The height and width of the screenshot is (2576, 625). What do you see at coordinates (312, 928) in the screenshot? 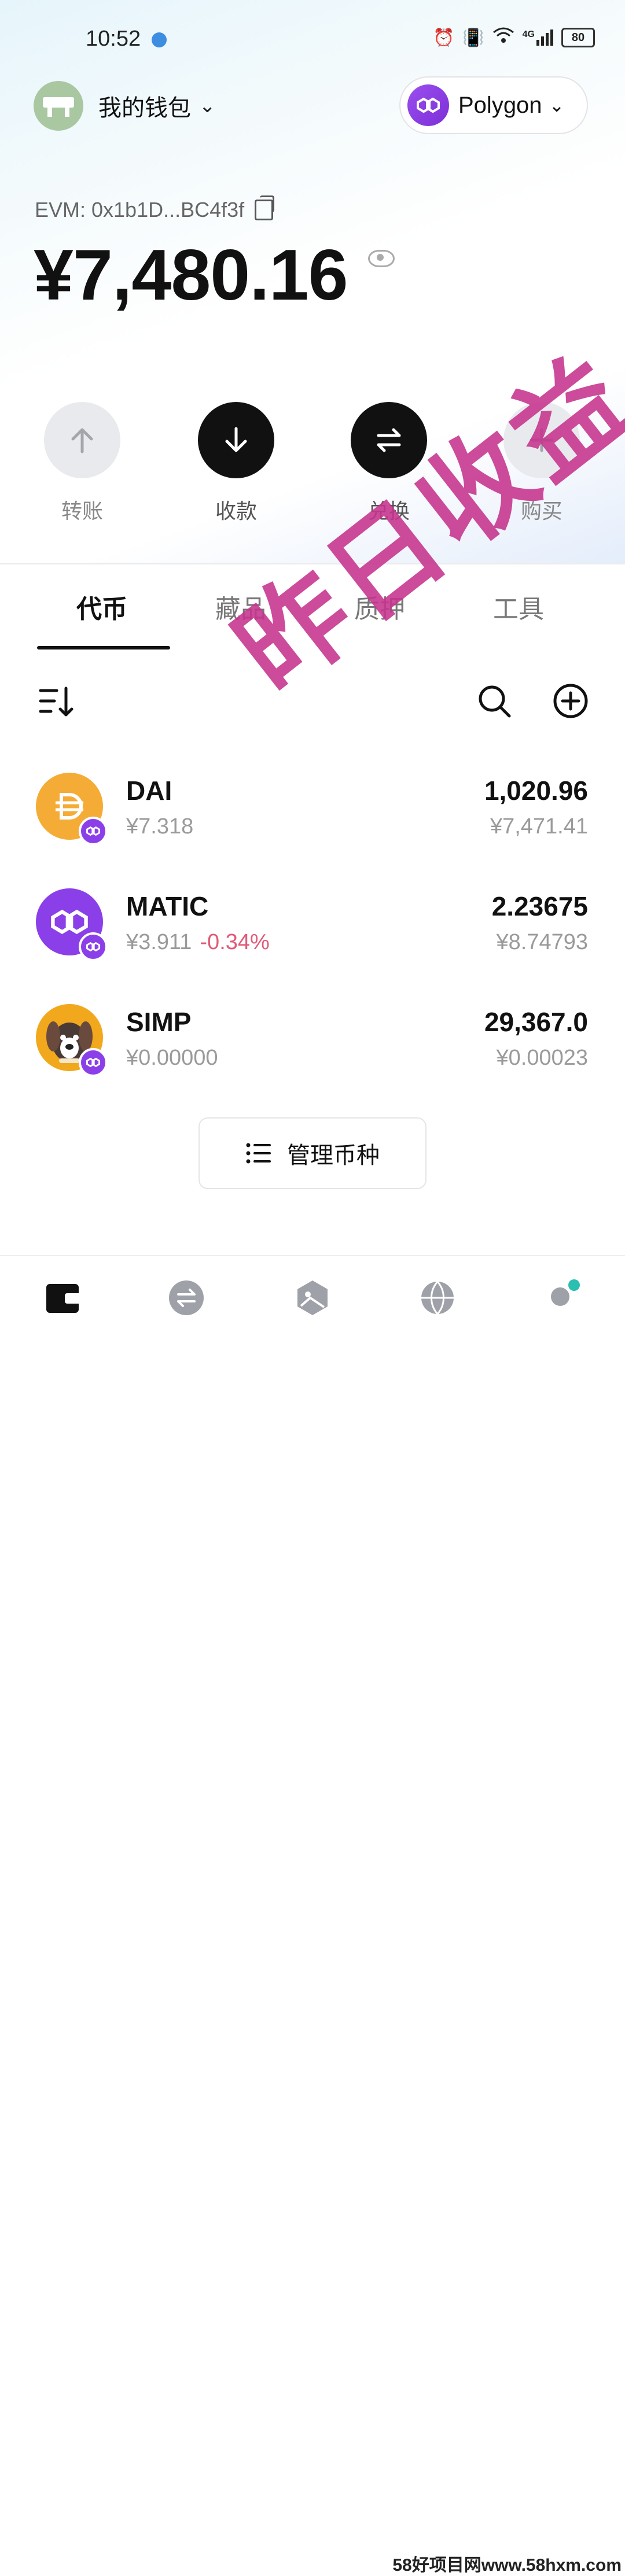
I see `token-row-matic: MATIC ¥3.911 -0.34% 2.23675 ¥8.74793` at bounding box center [312, 928].